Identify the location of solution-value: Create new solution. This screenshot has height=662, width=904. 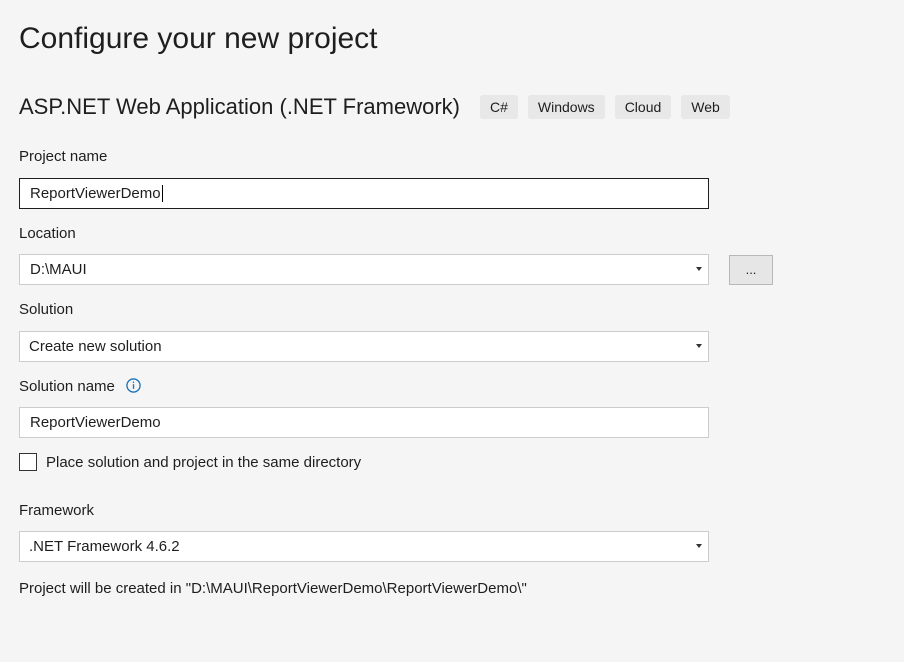
(95, 346).